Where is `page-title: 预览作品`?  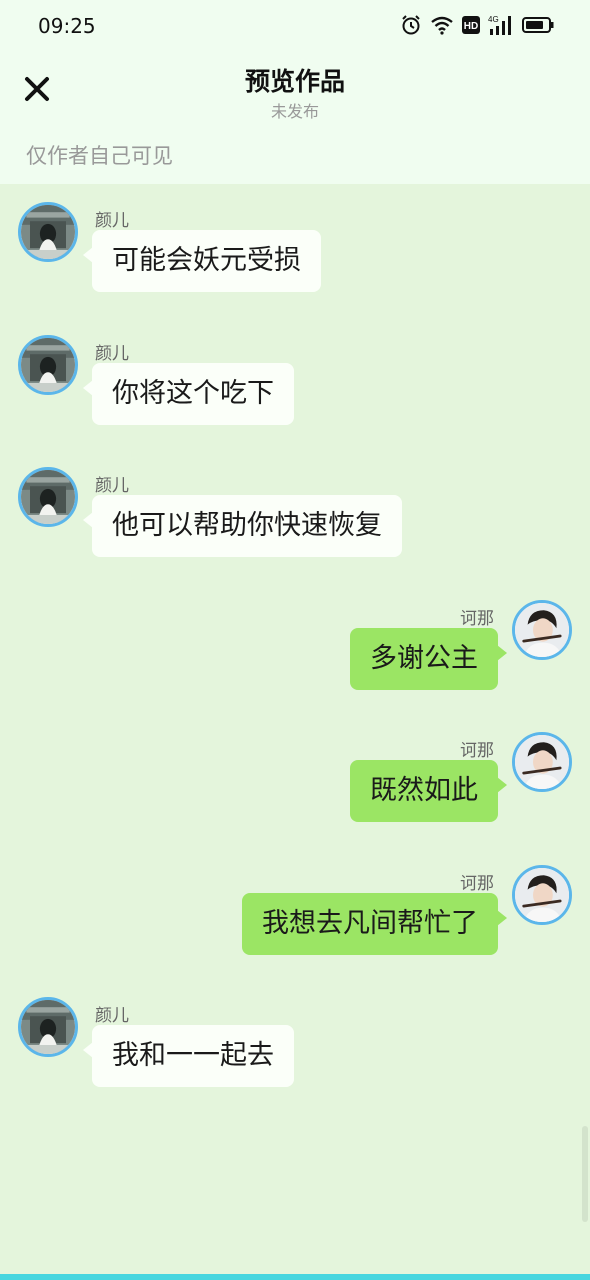
page-title: 预览作品 is located at coordinates (294, 81).